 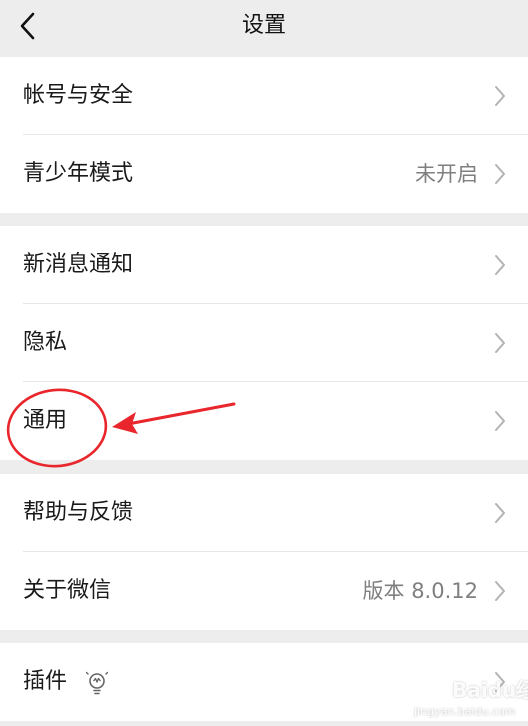 I want to click on settings-item-new-message-notification: 新消息通知, so click(x=264, y=265).